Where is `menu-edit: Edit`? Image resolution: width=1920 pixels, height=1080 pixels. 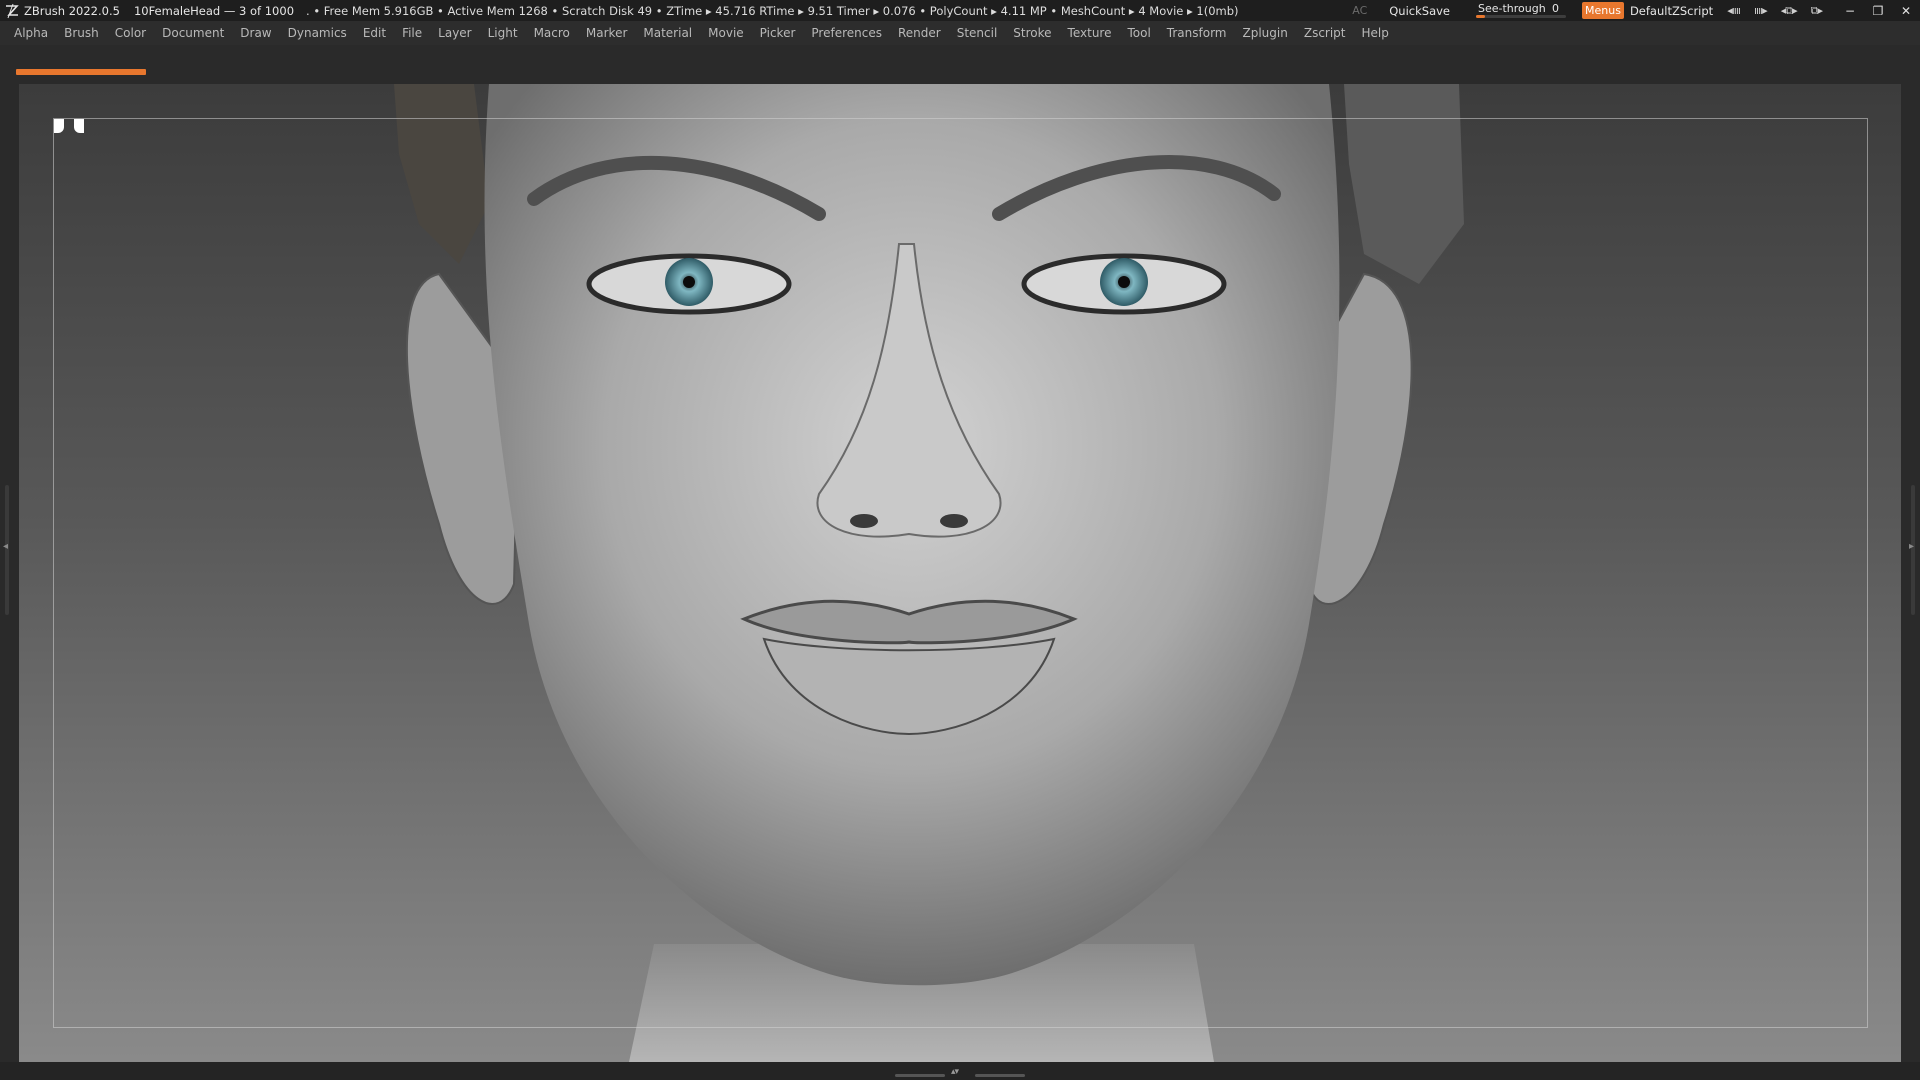
menu-edit: Edit is located at coordinates (374, 33).